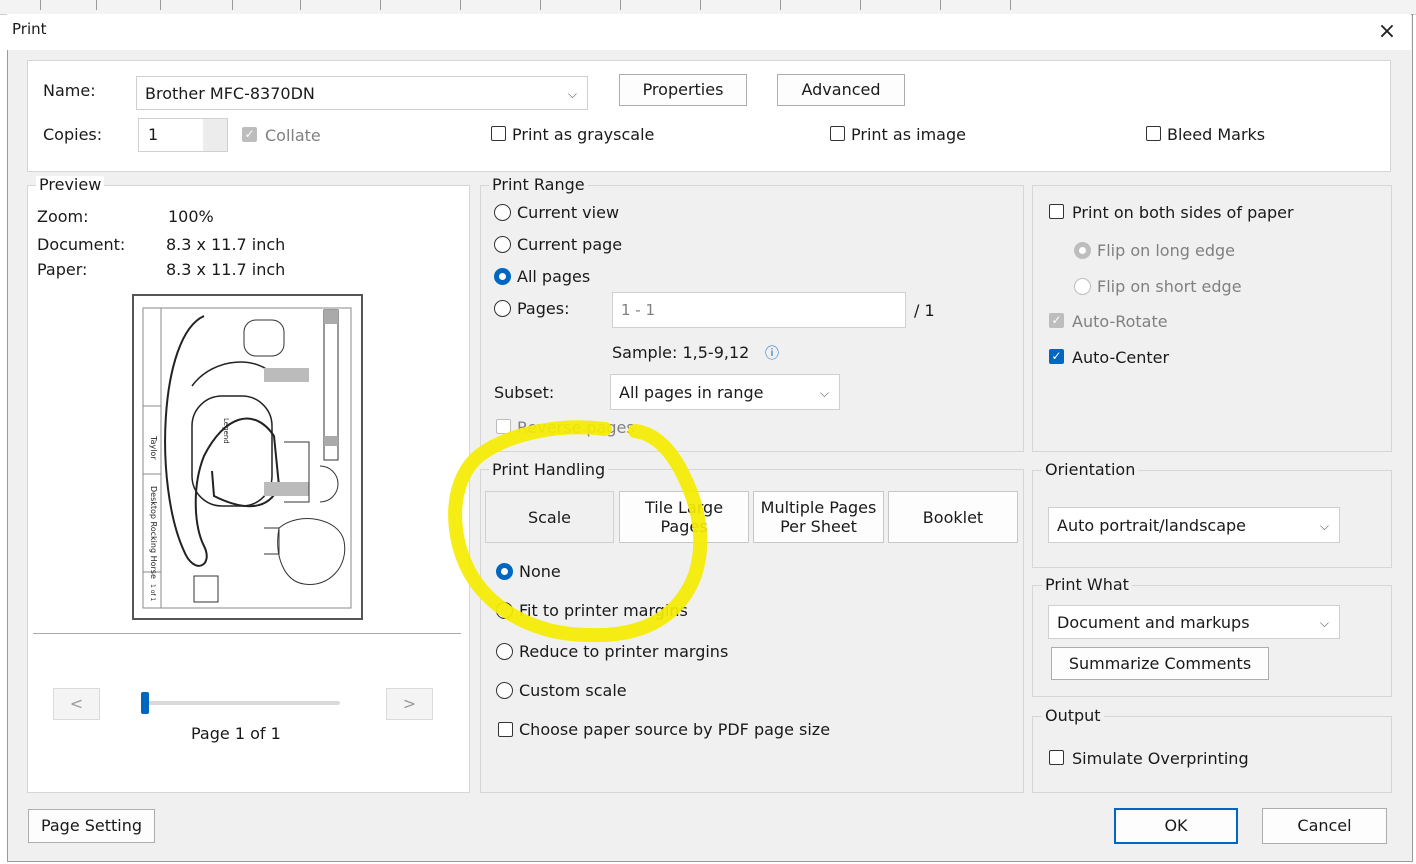 This screenshot has width=1416, height=864. I want to click on pages-label: Pages:, so click(543, 308).